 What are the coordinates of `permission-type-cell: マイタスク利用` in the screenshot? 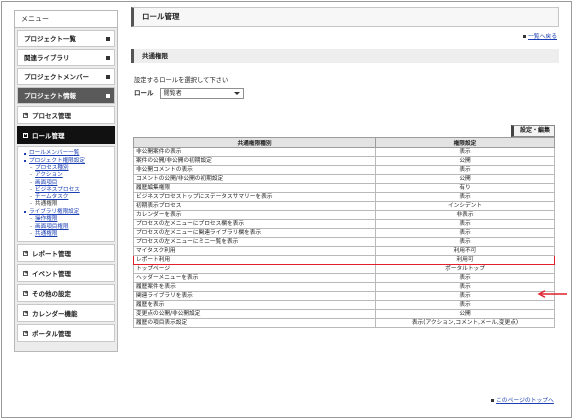 It's located at (254, 251).